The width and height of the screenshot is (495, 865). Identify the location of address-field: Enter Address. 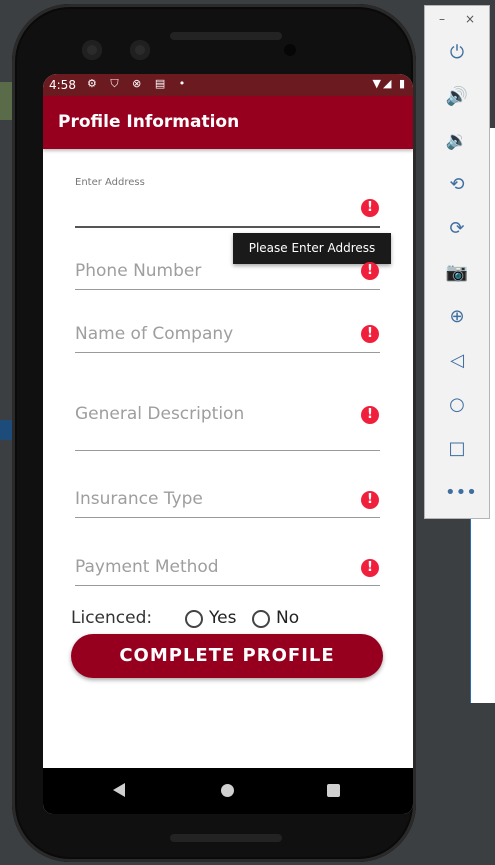
(227, 203).